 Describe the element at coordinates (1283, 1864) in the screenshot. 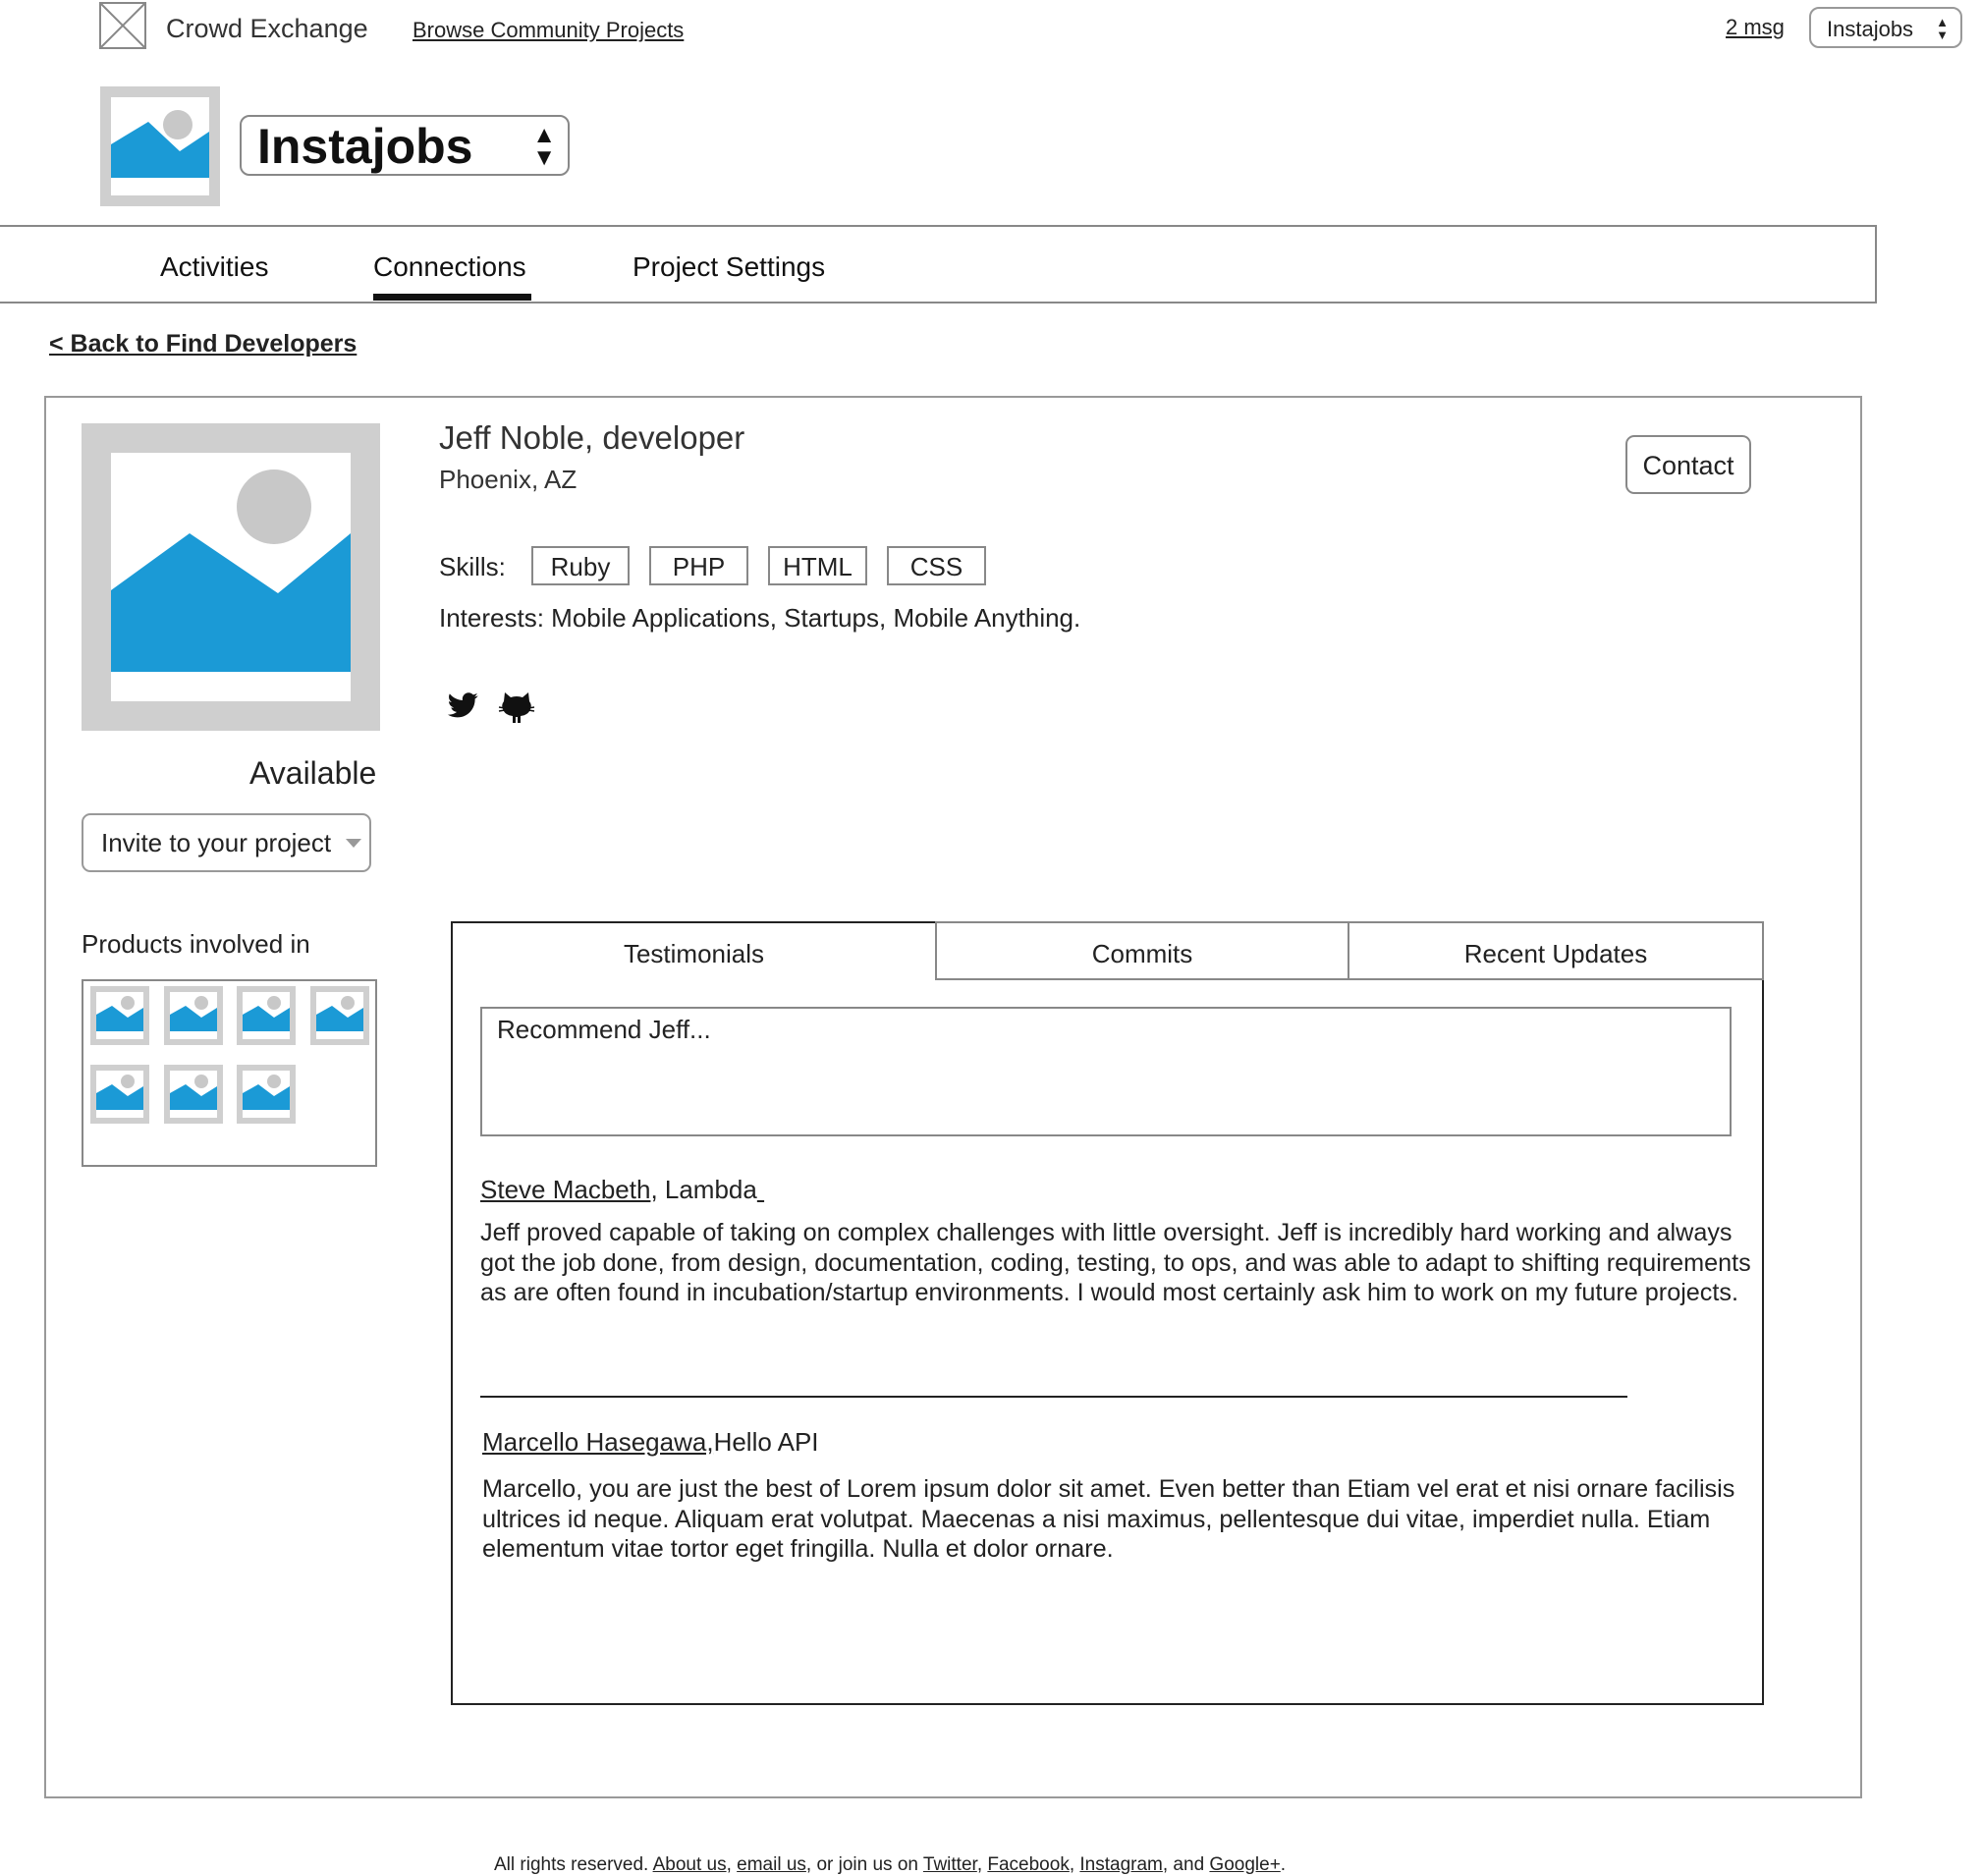

I see `footer-text: .` at that location.